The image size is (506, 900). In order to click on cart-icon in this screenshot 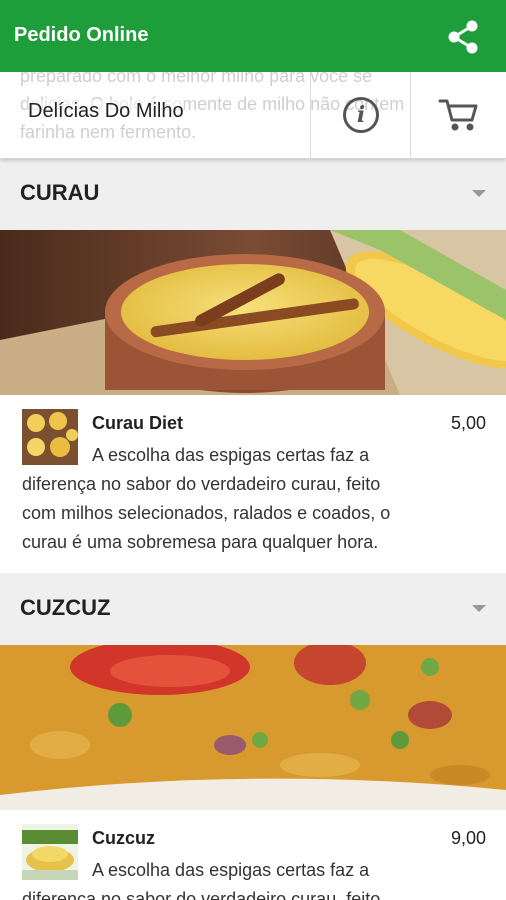, I will do `click(458, 115)`.